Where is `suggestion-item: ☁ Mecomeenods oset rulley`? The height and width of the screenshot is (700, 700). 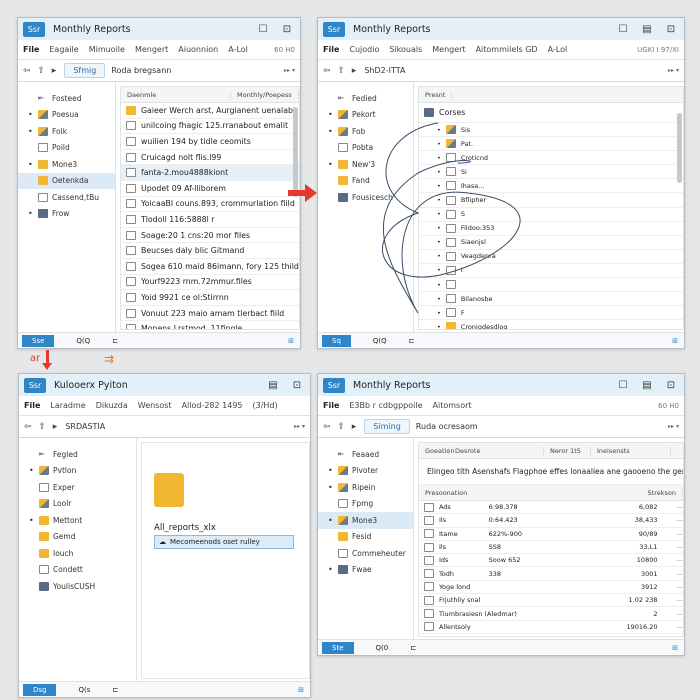 suggestion-item: ☁ Mecomeenods oset rulley is located at coordinates (224, 542).